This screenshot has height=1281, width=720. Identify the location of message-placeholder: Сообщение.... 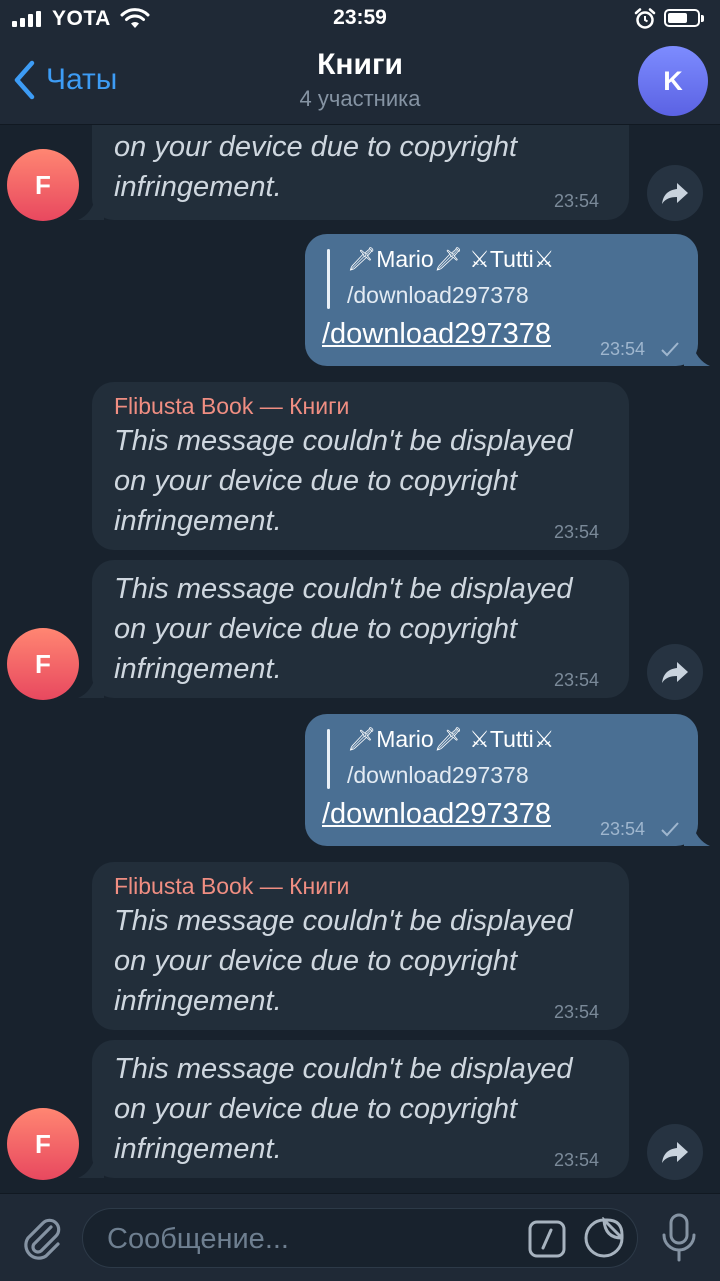
(198, 1239).